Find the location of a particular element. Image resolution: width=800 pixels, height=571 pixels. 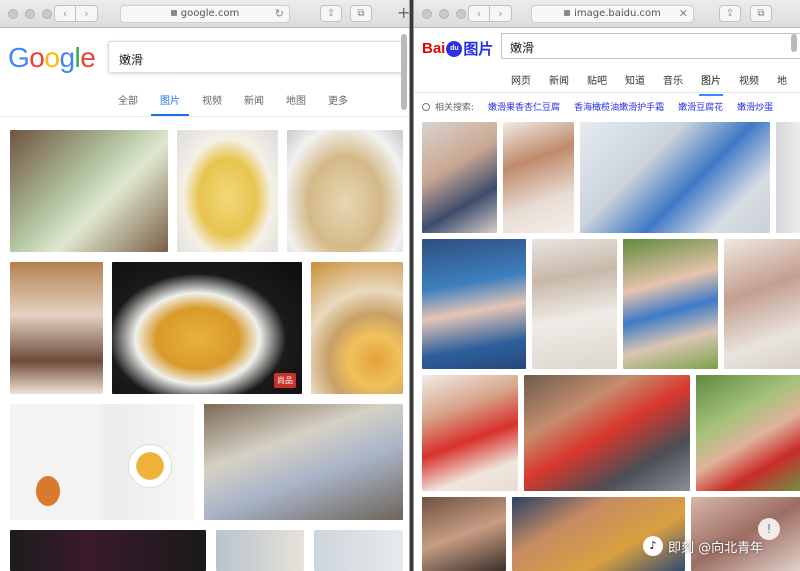

address-bar: image.baidu.com ✕ is located at coordinates (612, 14).